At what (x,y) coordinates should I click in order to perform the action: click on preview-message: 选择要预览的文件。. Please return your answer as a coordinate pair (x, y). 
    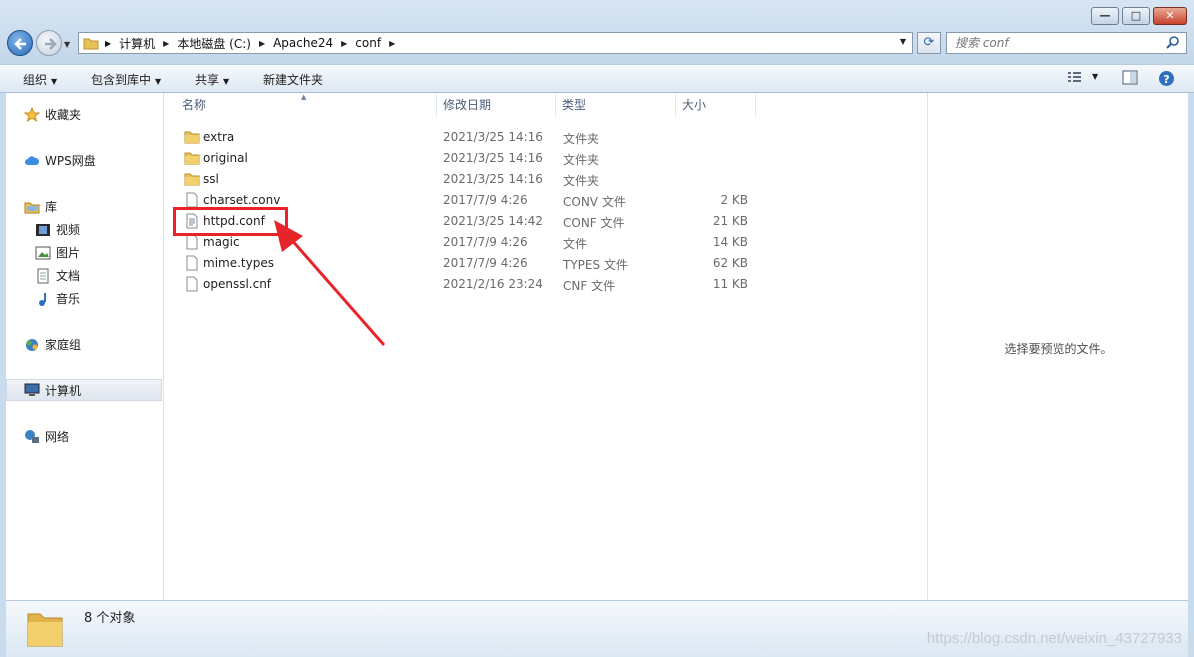
    Looking at the image, I should click on (1058, 349).